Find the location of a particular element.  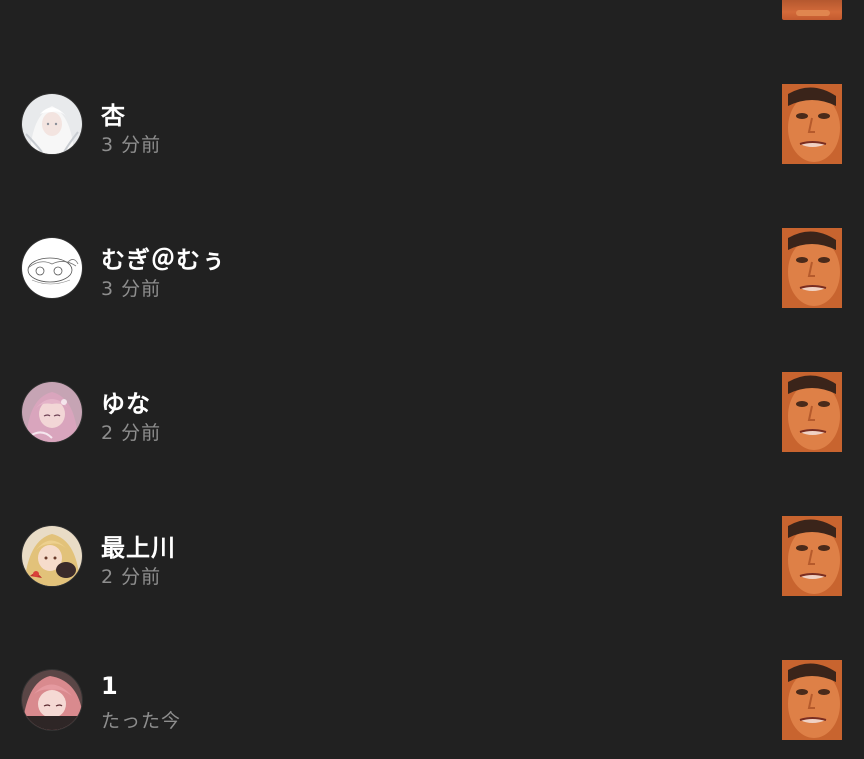

user-name: 杏 is located at coordinates (113, 113).